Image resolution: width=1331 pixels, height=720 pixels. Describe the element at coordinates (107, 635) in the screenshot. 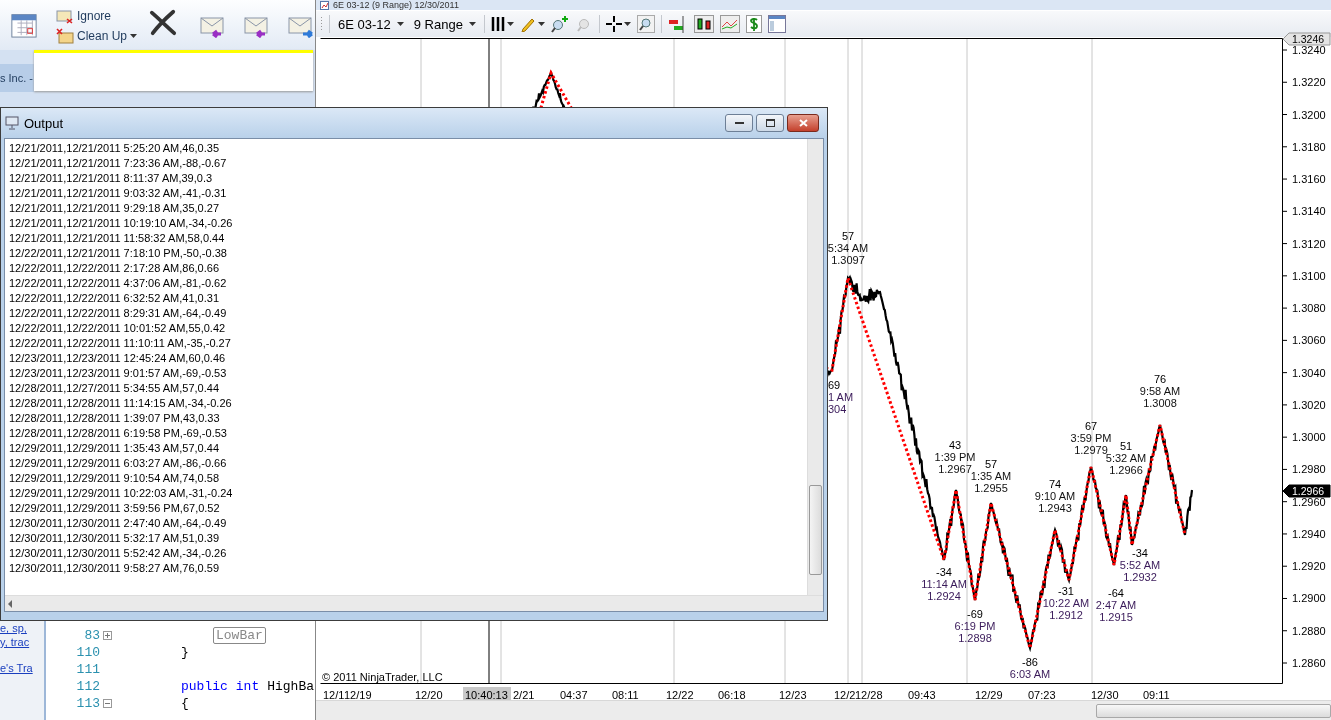

I see `expand-icon` at that location.